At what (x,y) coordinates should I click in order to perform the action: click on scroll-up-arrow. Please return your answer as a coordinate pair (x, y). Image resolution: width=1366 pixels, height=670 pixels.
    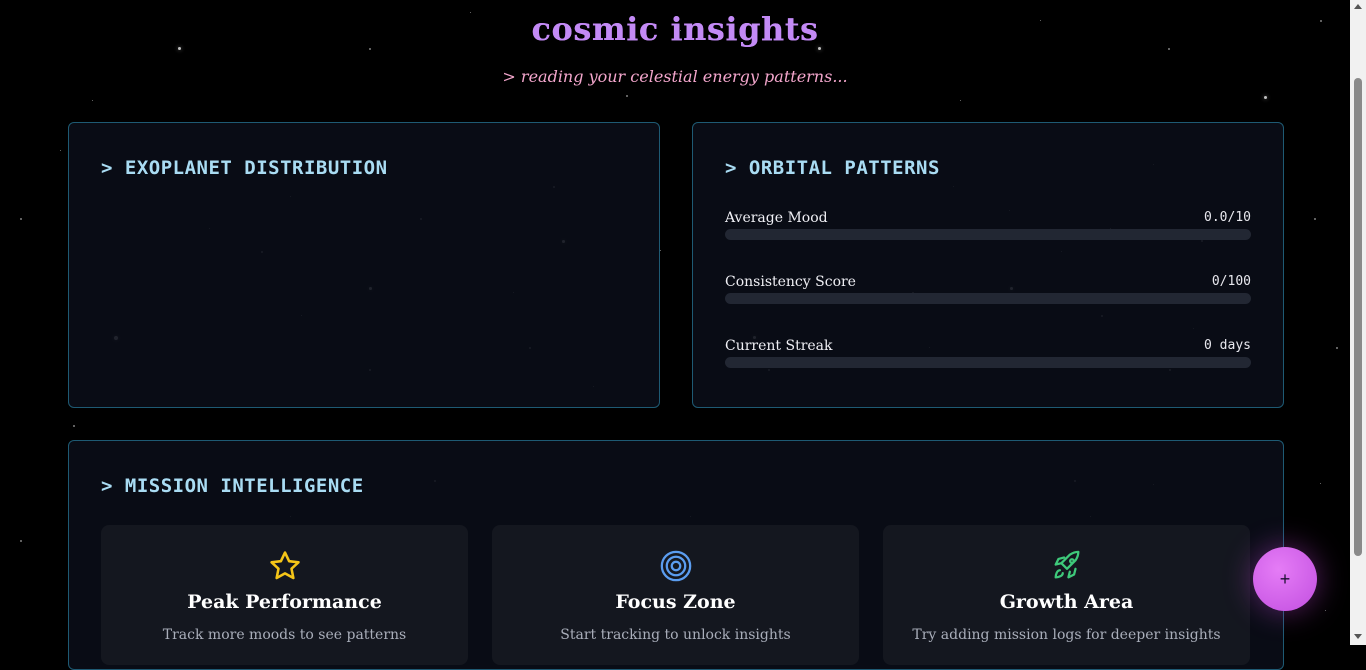
    Looking at the image, I should click on (1358, 6).